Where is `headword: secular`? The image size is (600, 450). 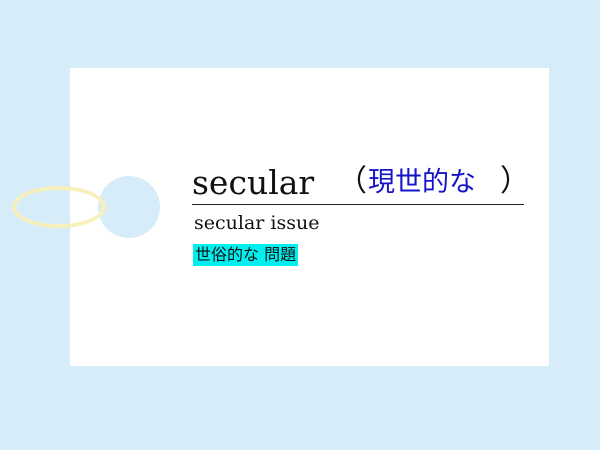 headword: secular is located at coordinates (253, 182).